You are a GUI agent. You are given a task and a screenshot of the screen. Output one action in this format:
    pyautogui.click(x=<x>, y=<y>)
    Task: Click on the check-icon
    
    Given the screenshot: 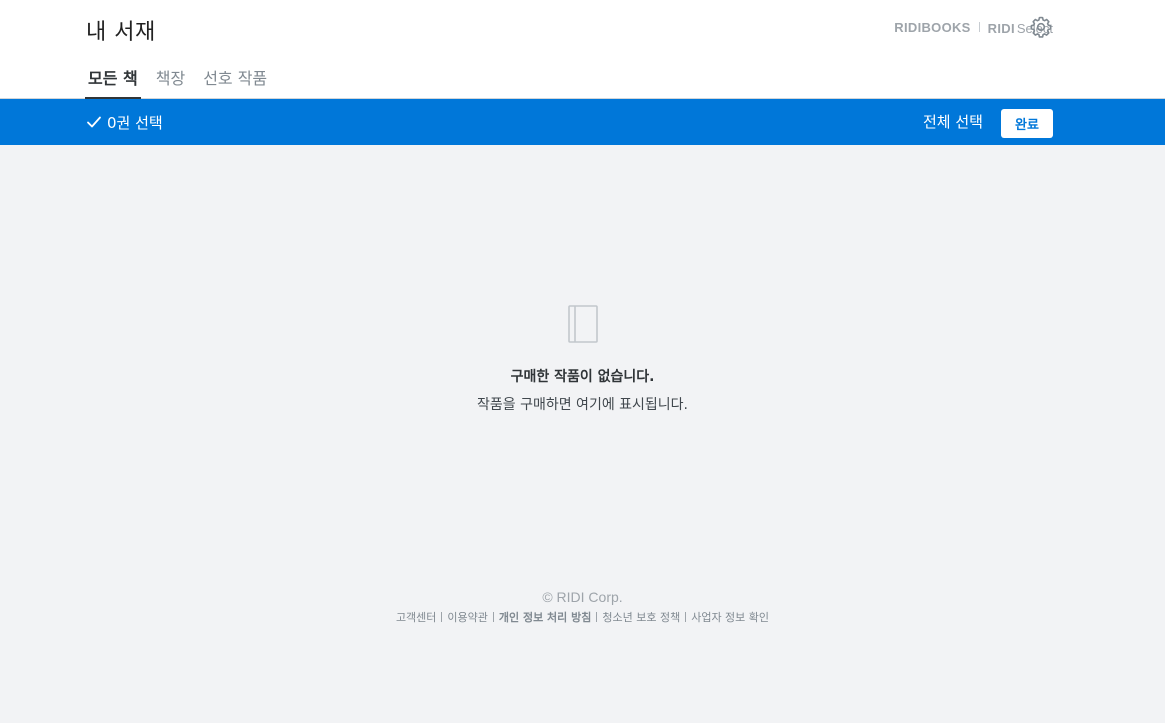 What is the action you would take?
    pyautogui.click(x=94, y=122)
    